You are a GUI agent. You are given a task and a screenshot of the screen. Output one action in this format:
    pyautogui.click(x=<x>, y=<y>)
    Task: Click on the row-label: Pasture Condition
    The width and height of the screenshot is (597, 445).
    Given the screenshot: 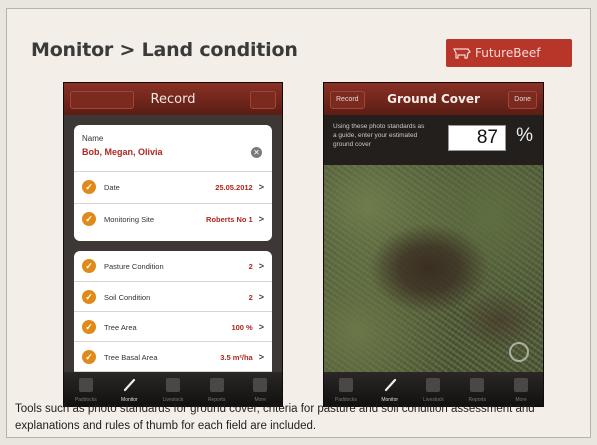 What is the action you would take?
    pyautogui.click(x=134, y=266)
    